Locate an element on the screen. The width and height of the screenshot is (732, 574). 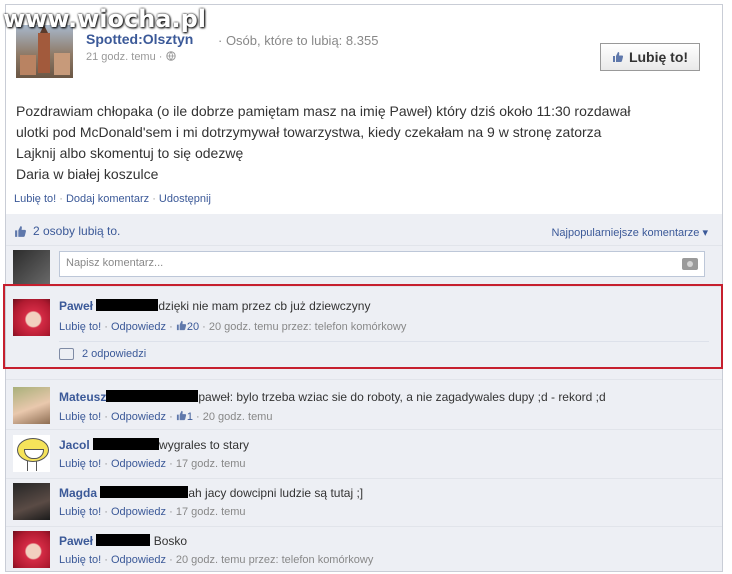
comment-likes-count: 1 is located at coordinates (190, 417).